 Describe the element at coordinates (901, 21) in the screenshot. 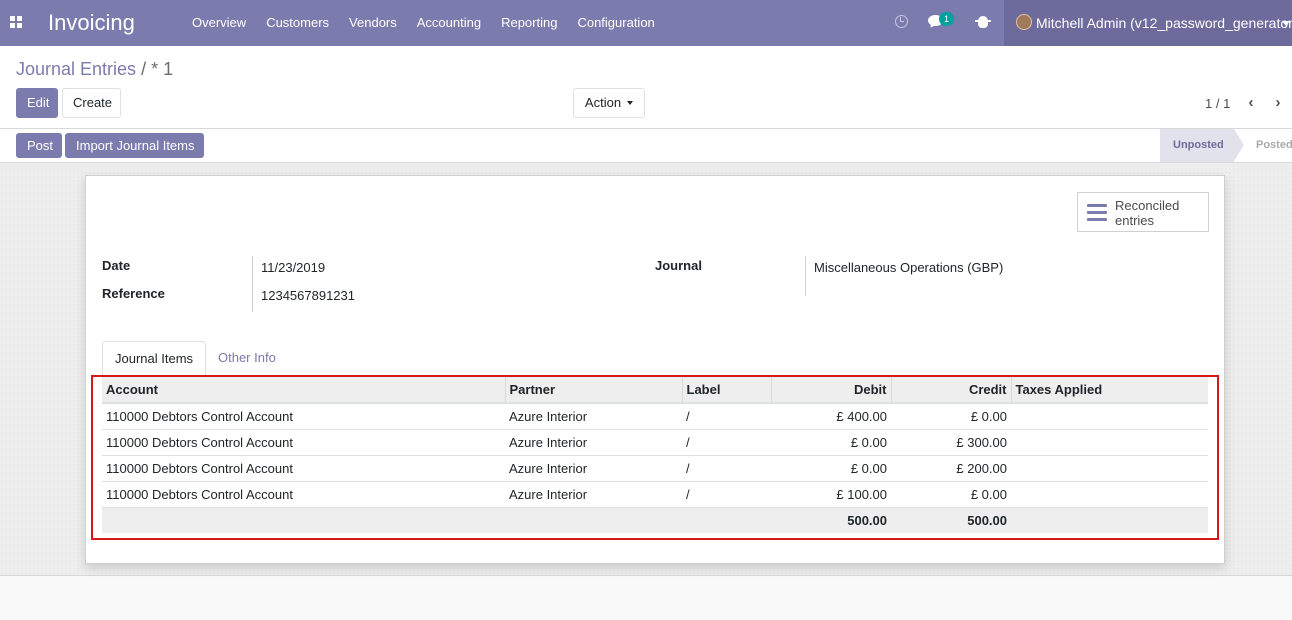

I see `clock-icon` at that location.